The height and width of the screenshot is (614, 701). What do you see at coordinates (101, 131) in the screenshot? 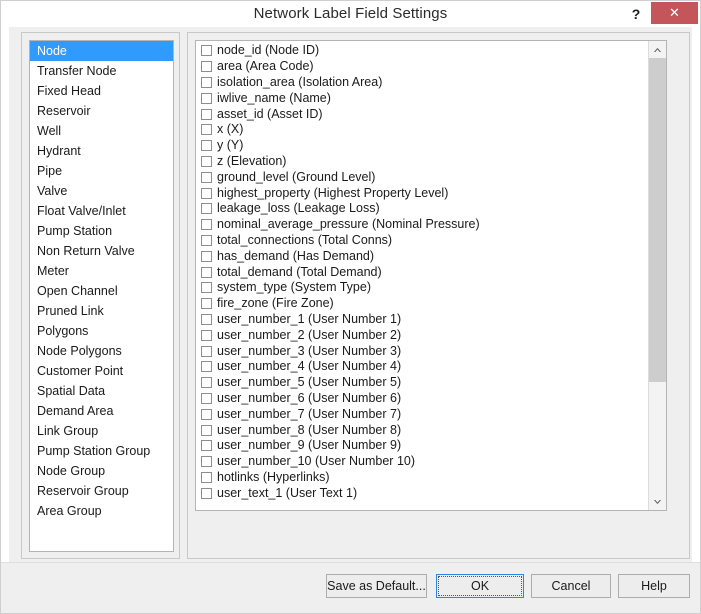
I see `list-item: Well` at bounding box center [101, 131].